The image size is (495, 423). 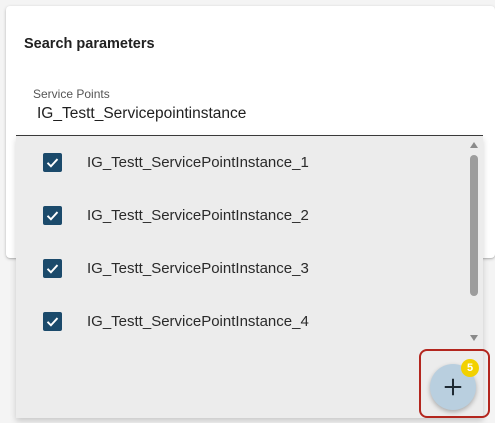 I want to click on service-points-input, so click(x=247, y=114).